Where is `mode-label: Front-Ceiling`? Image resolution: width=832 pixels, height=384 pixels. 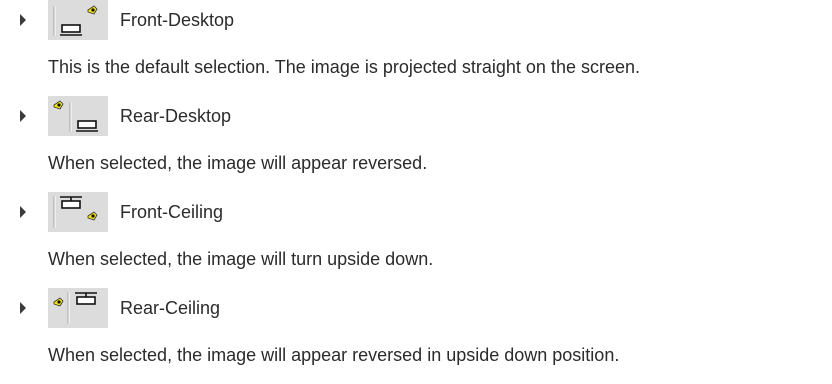
mode-label: Front-Ceiling is located at coordinates (172, 212).